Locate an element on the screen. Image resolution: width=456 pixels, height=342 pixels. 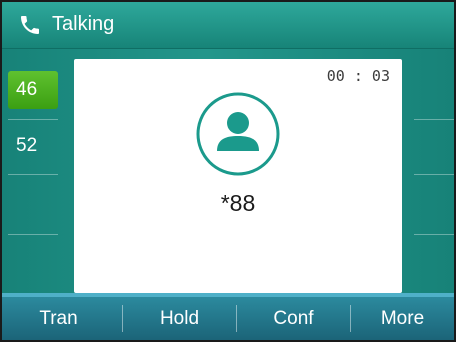
softkey-bar: Tran Hold Conf More is located at coordinates (228, 316).